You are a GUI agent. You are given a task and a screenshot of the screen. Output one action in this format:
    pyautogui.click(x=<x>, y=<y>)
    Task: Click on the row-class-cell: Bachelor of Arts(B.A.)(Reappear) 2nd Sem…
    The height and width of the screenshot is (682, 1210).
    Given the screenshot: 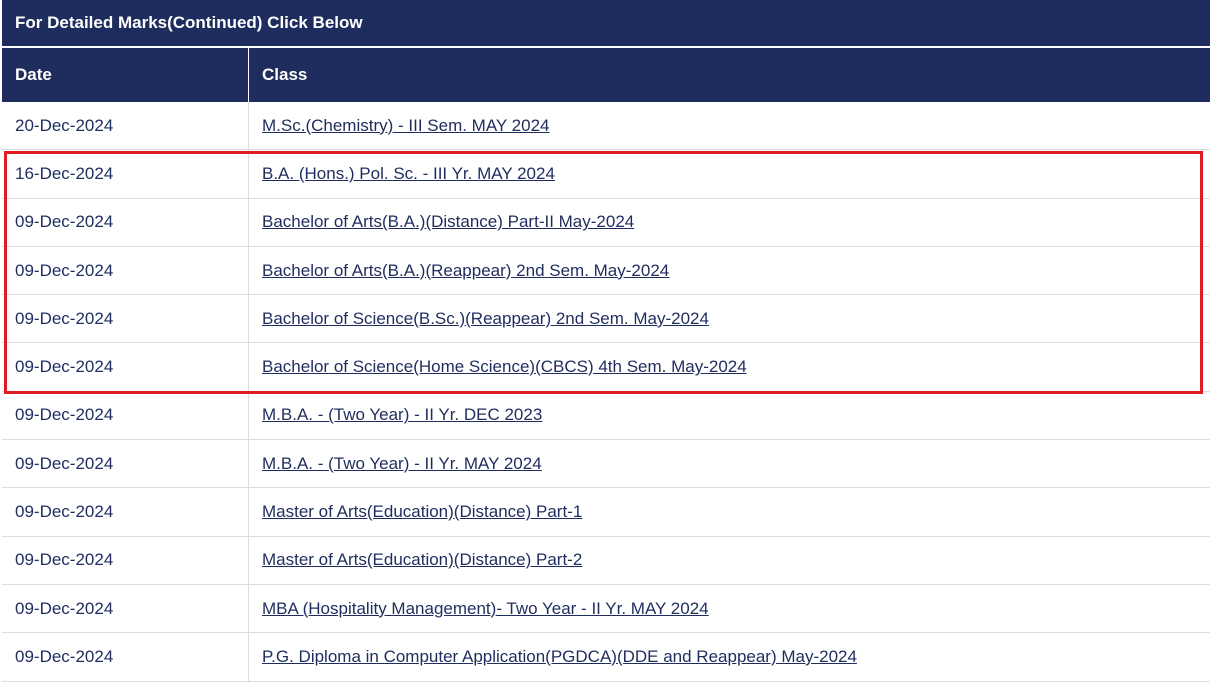 What is the action you would take?
    pyautogui.click(x=729, y=270)
    